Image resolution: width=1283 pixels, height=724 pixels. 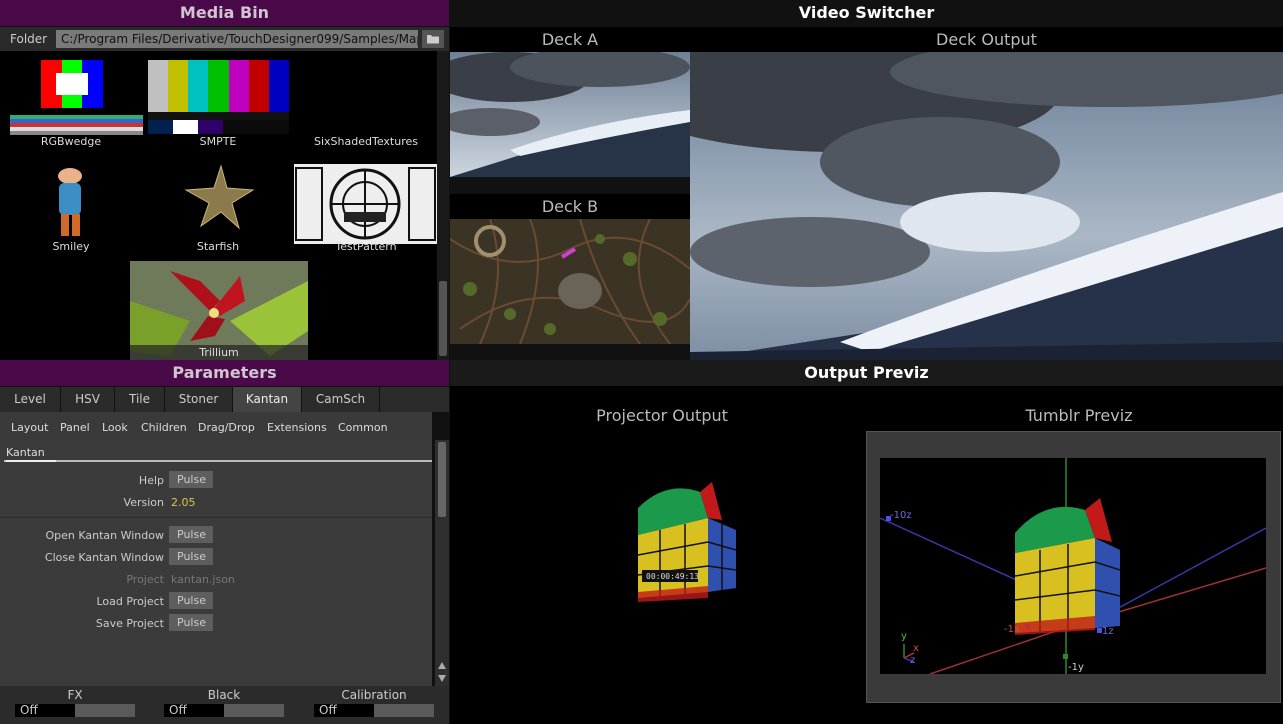 I want to click on projector-output-view: 00:00:49:13, so click(x=686, y=542).